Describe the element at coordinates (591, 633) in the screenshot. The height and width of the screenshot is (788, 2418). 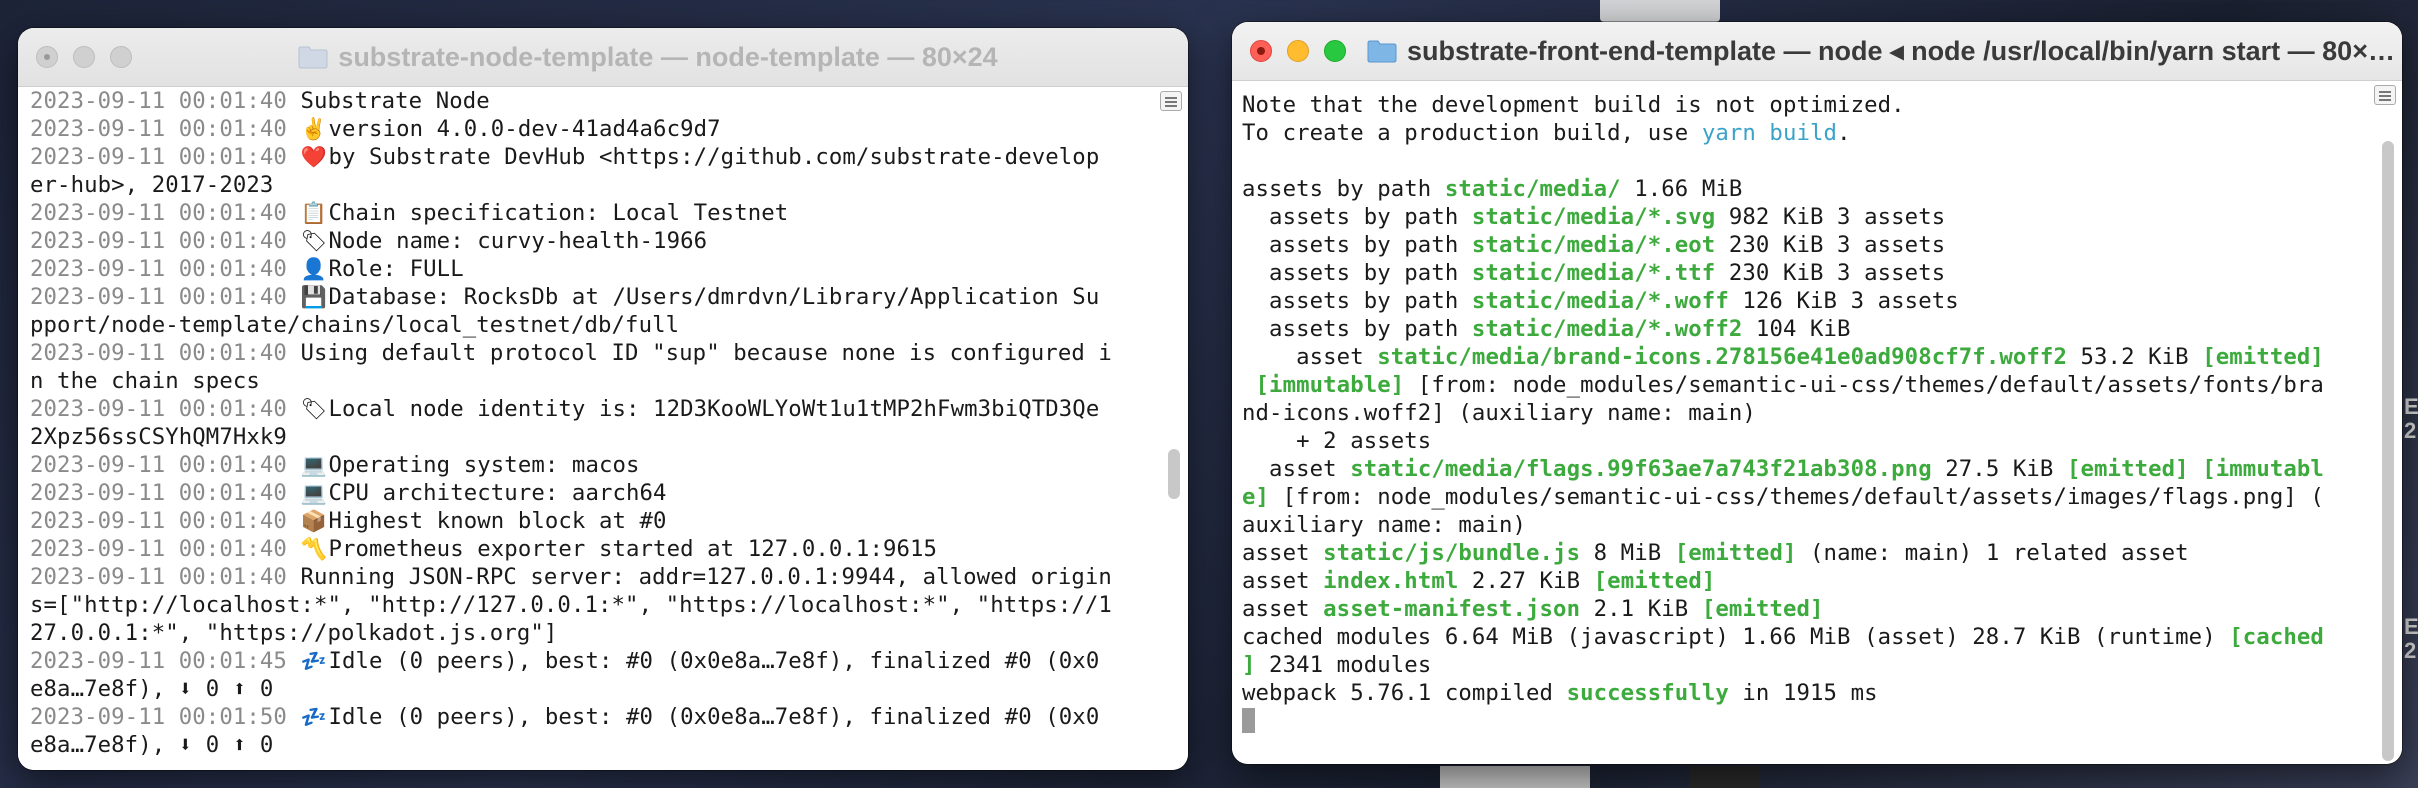
I see `terminal-line: 27.0.0.1:*", "https://polkadot.js.org"]` at that location.